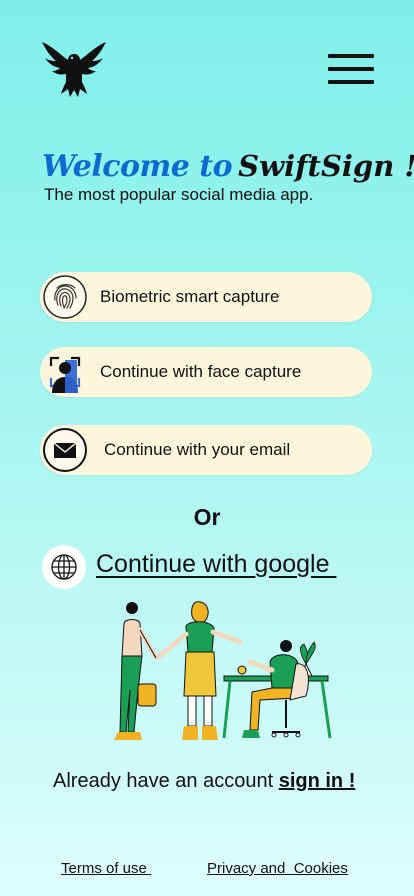  I want to click on envelope-icon, so click(65, 450).